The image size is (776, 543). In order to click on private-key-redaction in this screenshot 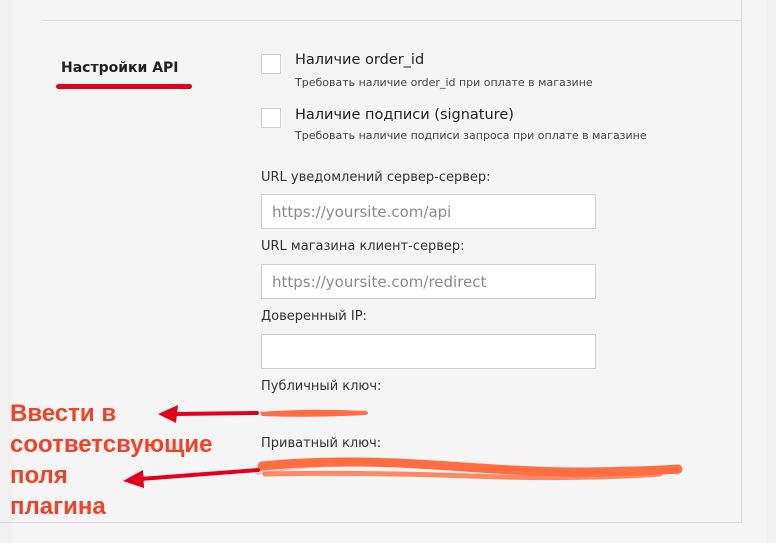, I will do `click(469, 469)`.